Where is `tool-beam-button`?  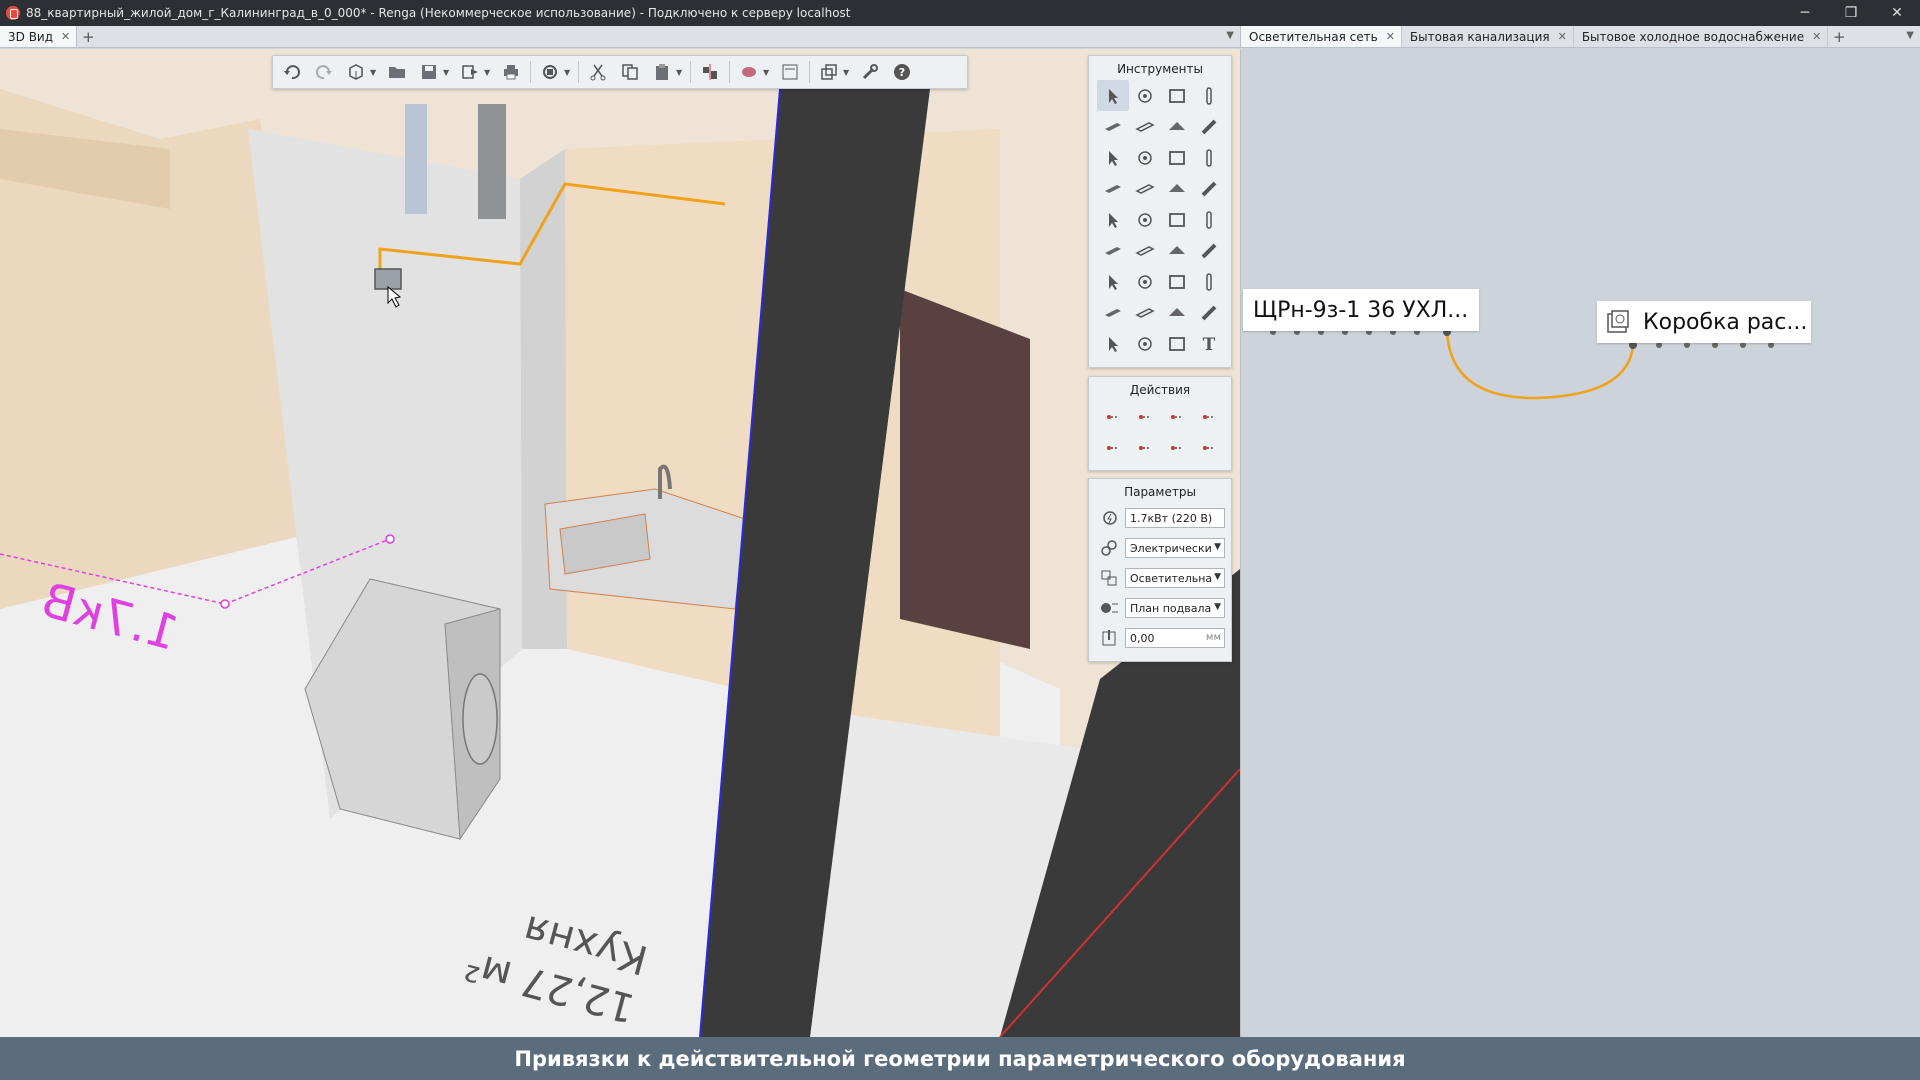 tool-beam-button is located at coordinates (1209, 126).